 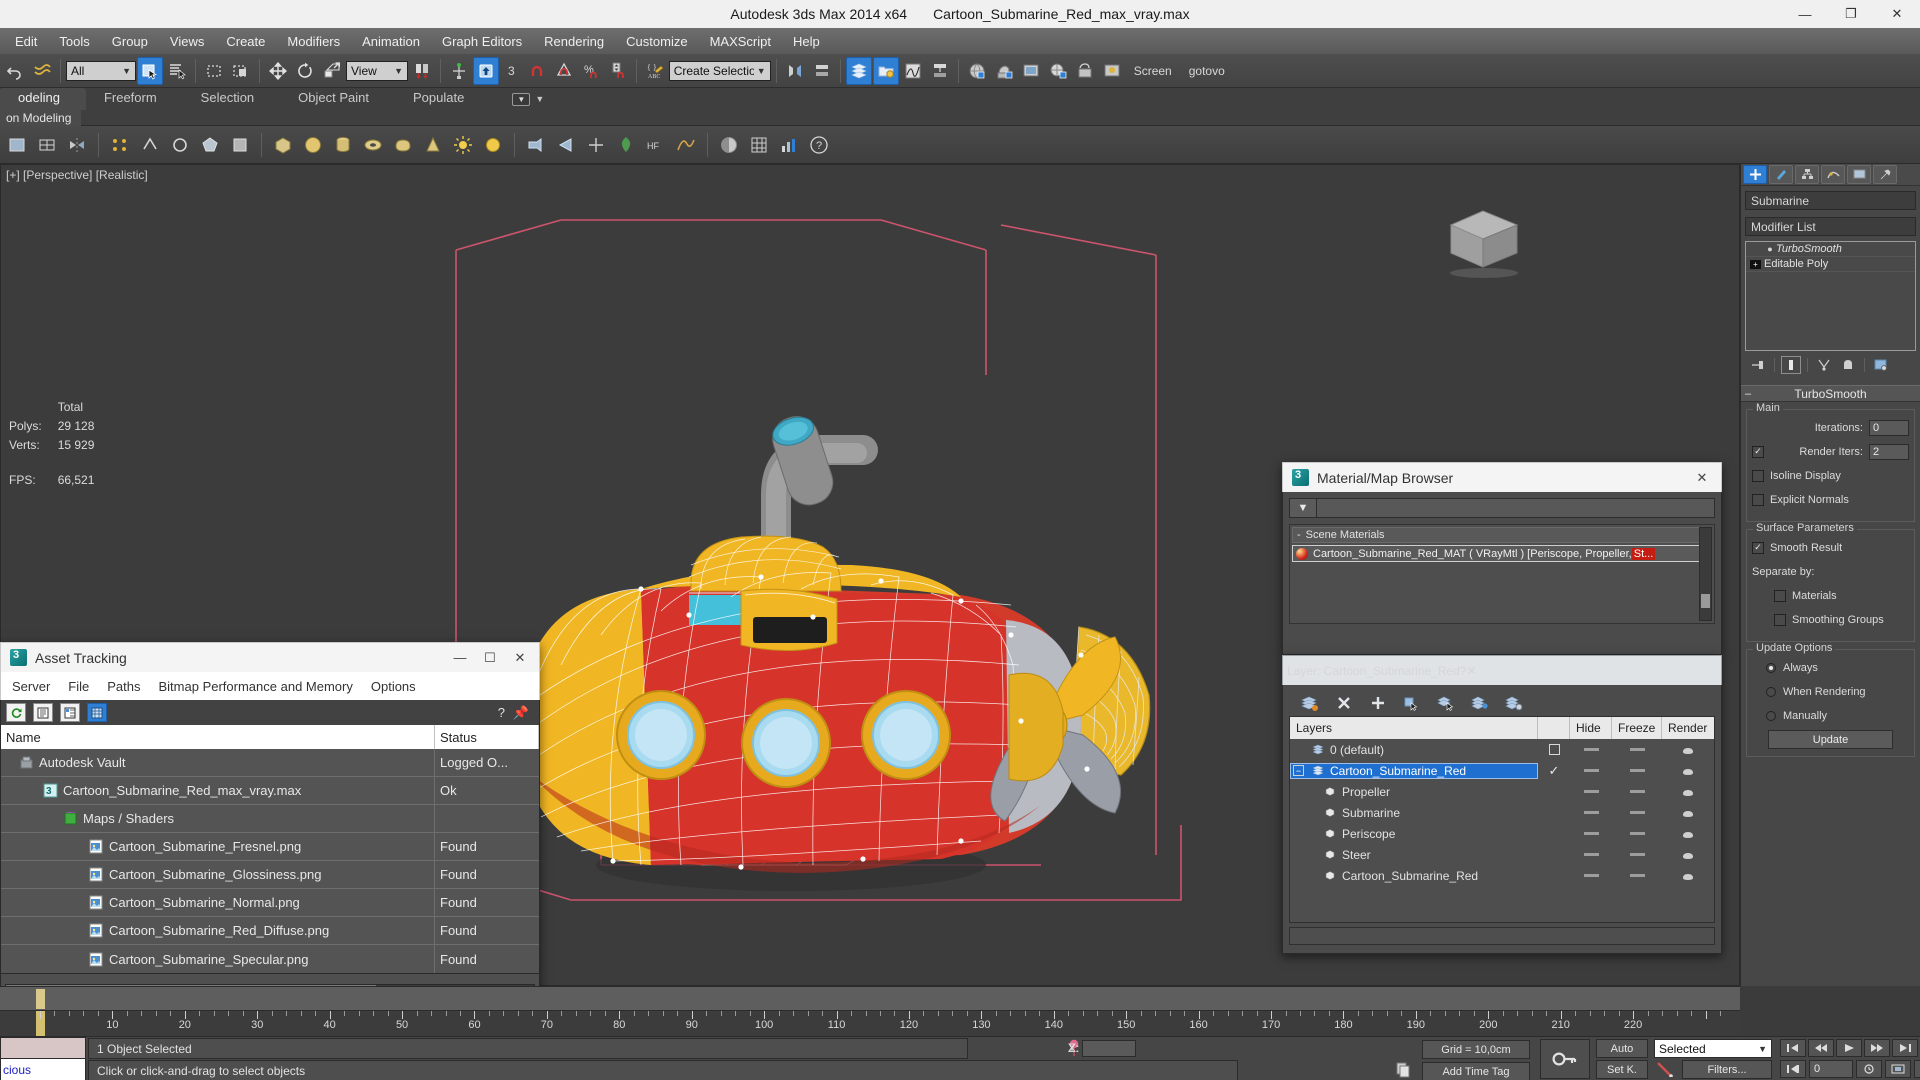 I want to click on menu-tools: Tools, so click(x=74, y=41).